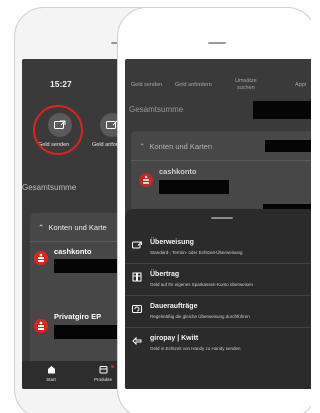 Image resolution: width=320 pixels, height=413 pixels. What do you see at coordinates (146, 85) in the screenshot?
I see `nav-send-money: Geld senden` at bounding box center [146, 85].